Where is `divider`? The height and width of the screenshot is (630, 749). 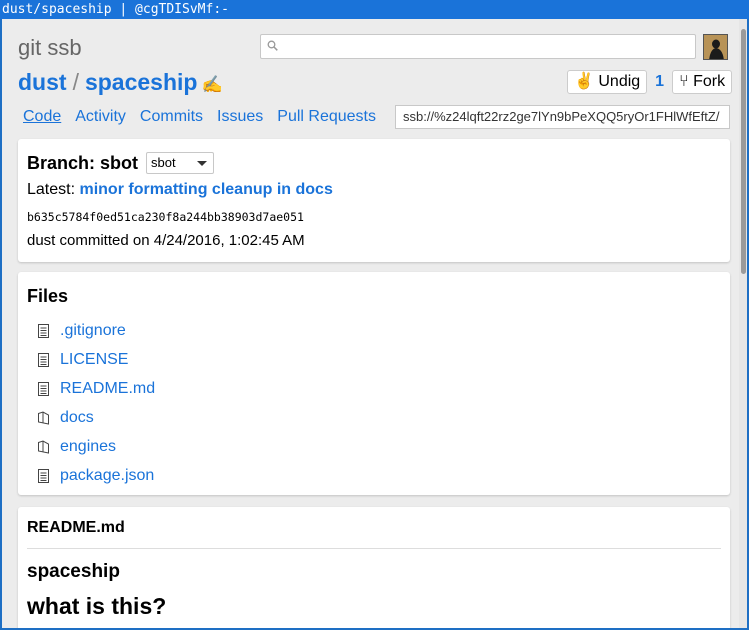 divider is located at coordinates (374, 548).